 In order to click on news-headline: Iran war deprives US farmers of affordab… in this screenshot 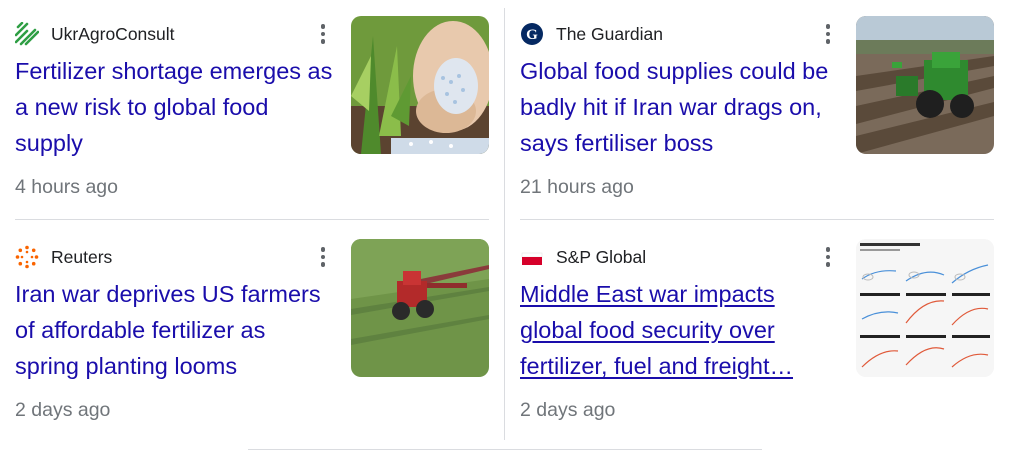, I will do `click(175, 330)`.